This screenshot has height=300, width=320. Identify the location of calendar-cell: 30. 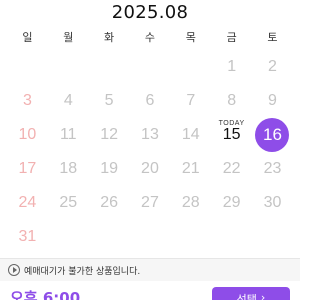
(272, 203).